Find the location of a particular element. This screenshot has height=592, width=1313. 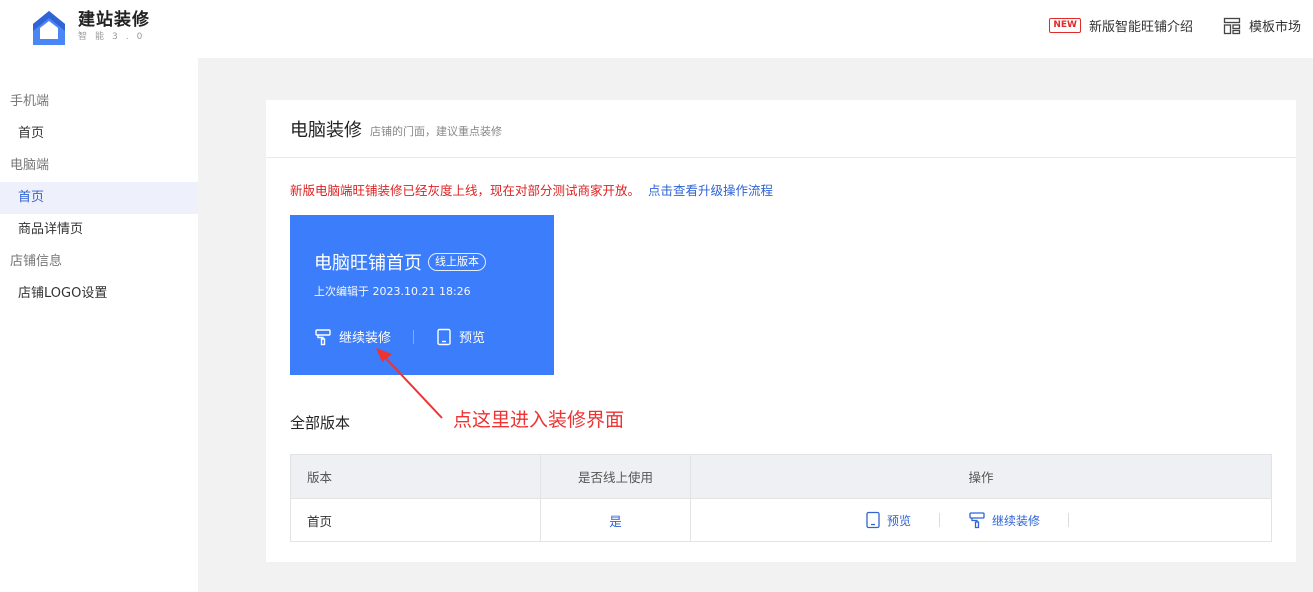

online-version-tag: 线上版本 is located at coordinates (457, 262).